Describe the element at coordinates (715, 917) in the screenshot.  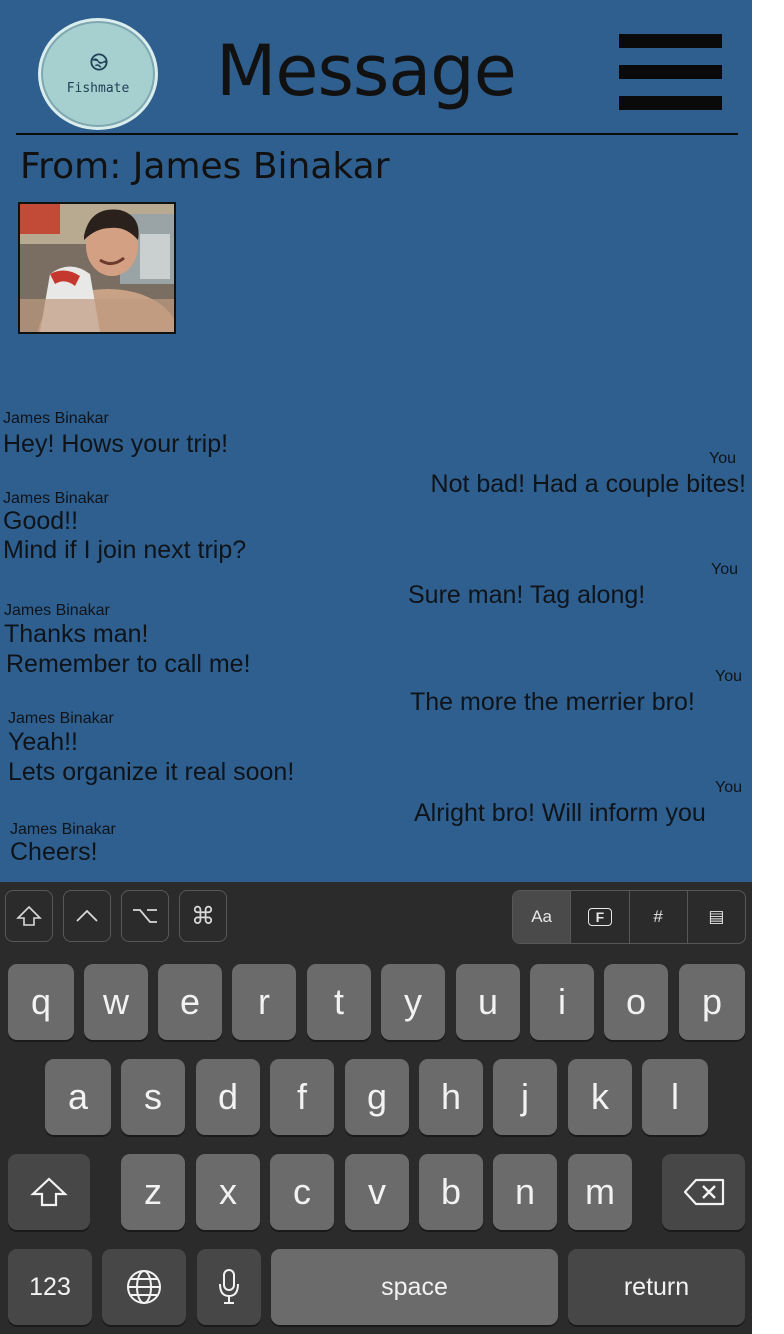
I see `mode-keypad-icon: ▤` at that location.